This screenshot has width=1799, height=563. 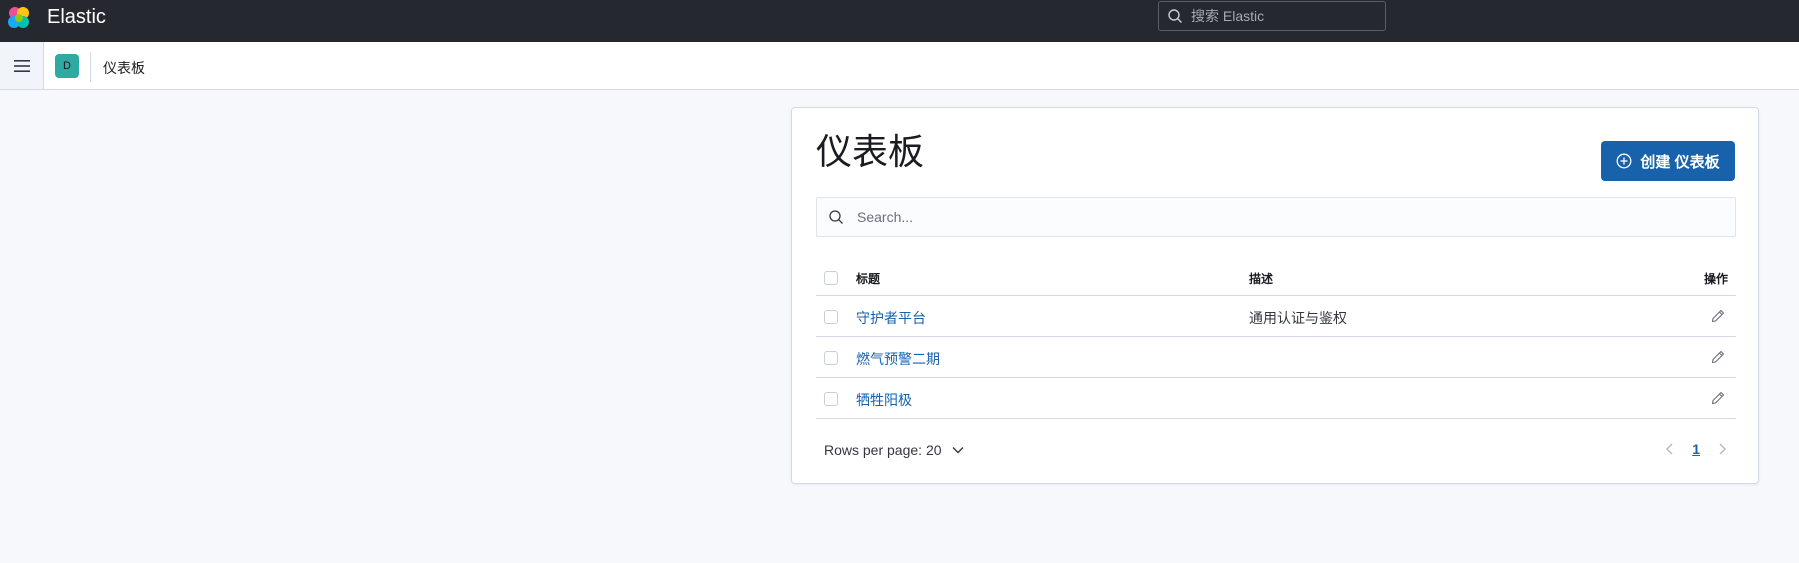 I want to click on chevron-left-icon, so click(x=1670, y=449).